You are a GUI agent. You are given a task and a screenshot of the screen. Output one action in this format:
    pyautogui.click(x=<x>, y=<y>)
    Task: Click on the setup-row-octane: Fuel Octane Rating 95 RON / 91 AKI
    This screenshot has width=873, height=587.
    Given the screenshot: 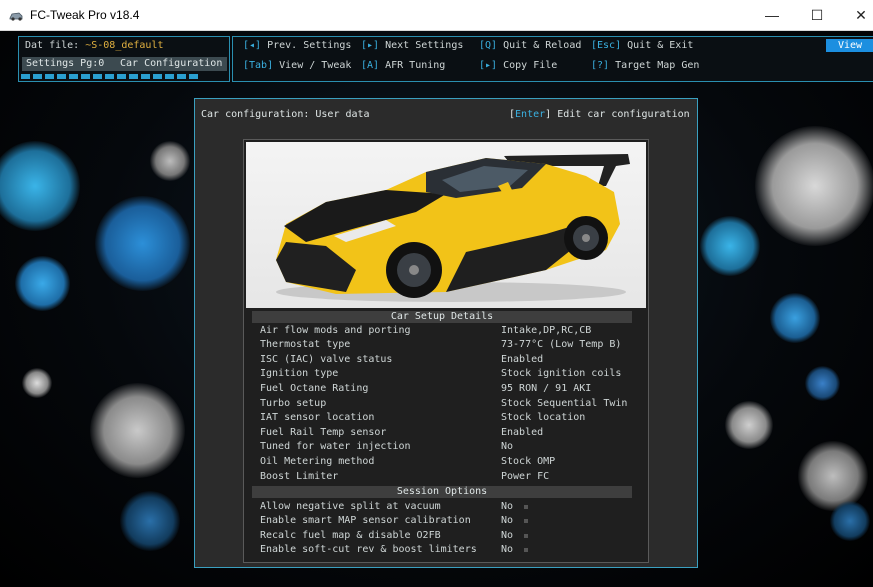 What is the action you would take?
    pyautogui.click(x=445, y=389)
    